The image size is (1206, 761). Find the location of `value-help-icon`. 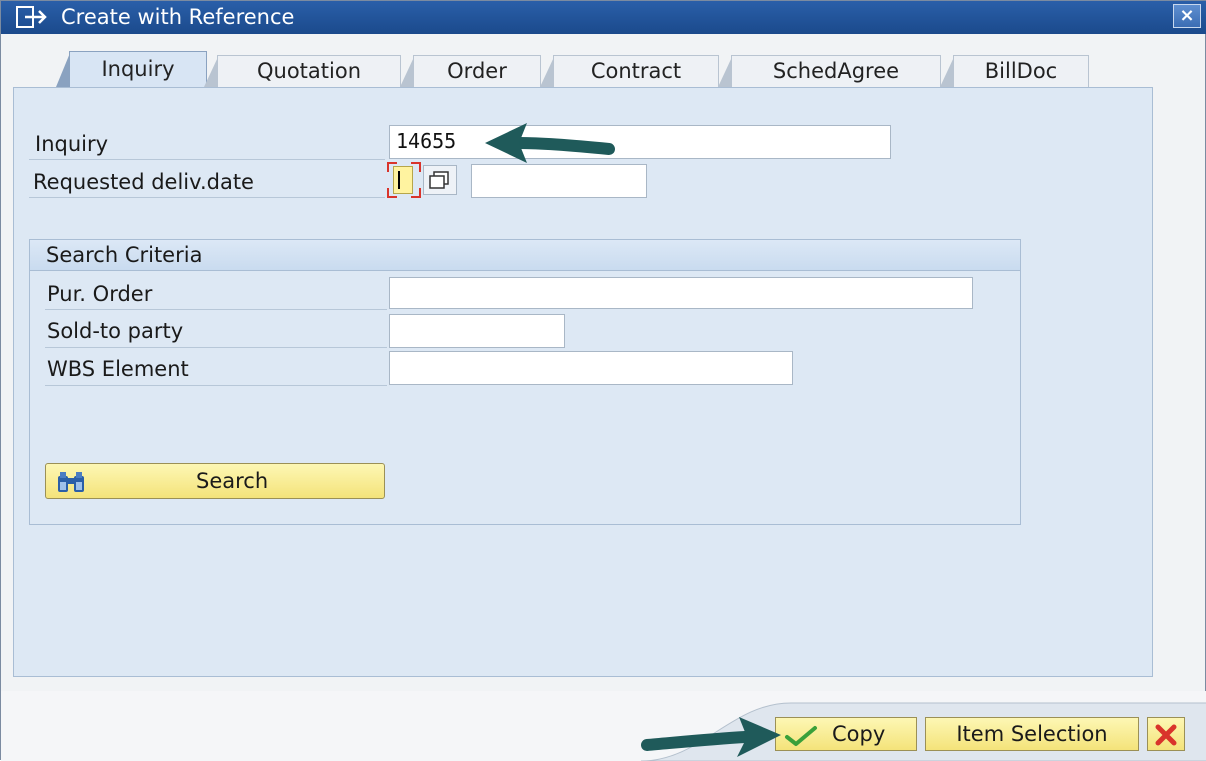

value-help-icon is located at coordinates (440, 184).